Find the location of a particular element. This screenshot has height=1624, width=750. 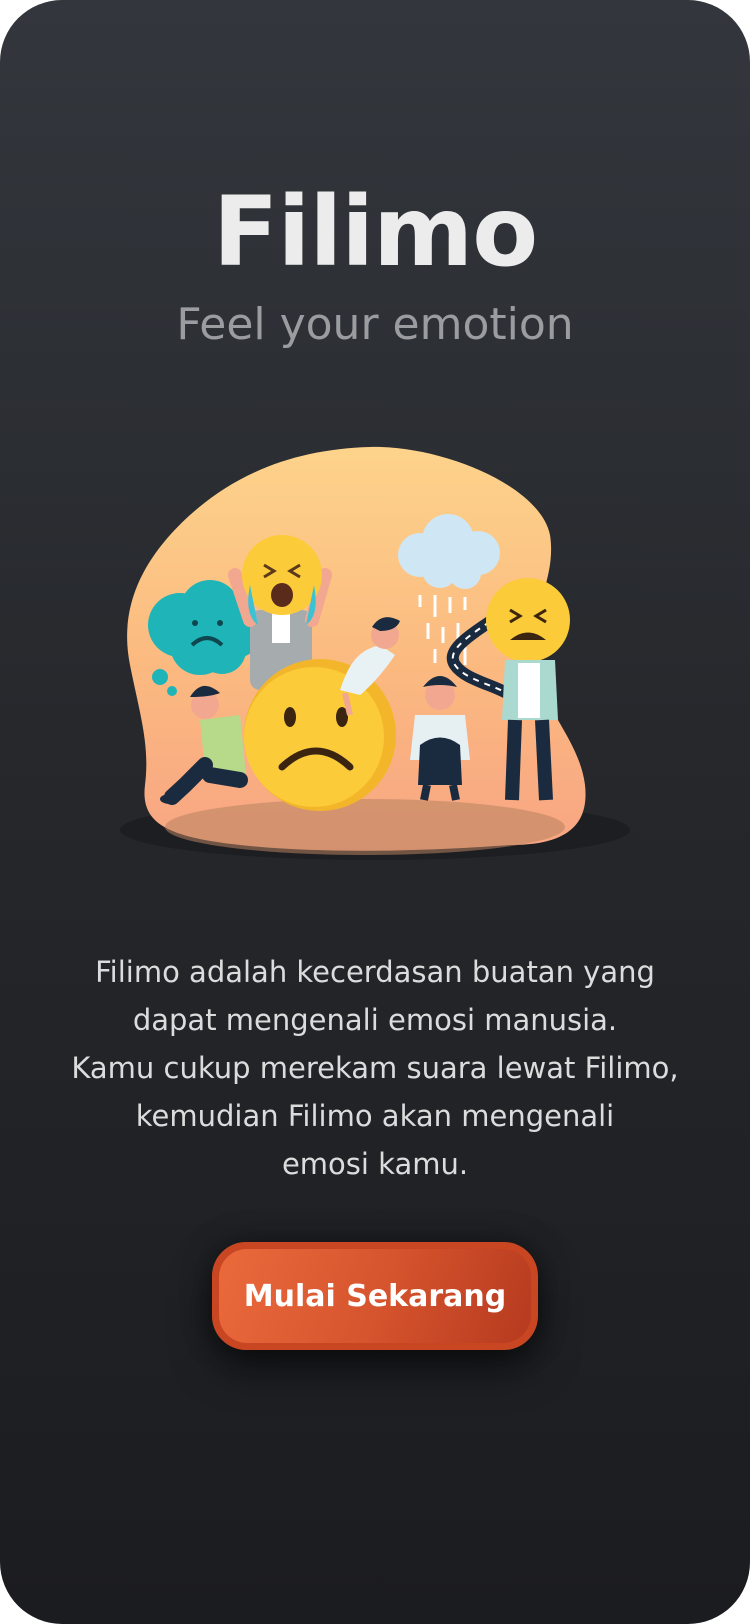

start-button-container: Mulai Sekarang is located at coordinates (375, 1296).